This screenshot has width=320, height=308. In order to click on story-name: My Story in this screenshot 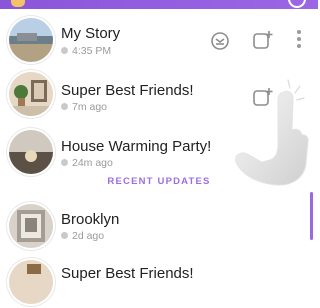, I will do `click(91, 33)`.